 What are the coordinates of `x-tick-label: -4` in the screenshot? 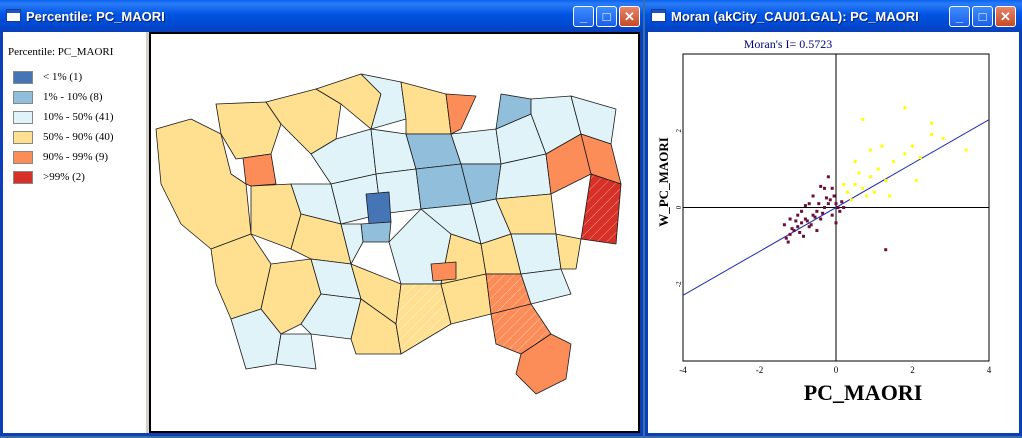 It's located at (683, 370).